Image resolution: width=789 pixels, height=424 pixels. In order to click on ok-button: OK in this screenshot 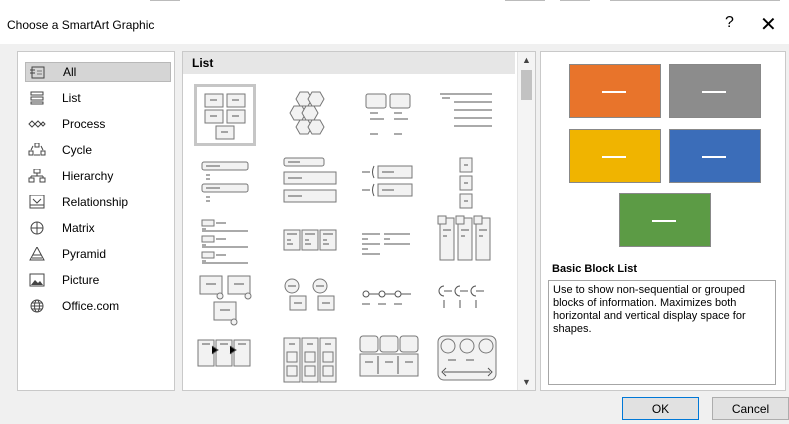, I will do `click(660, 408)`.